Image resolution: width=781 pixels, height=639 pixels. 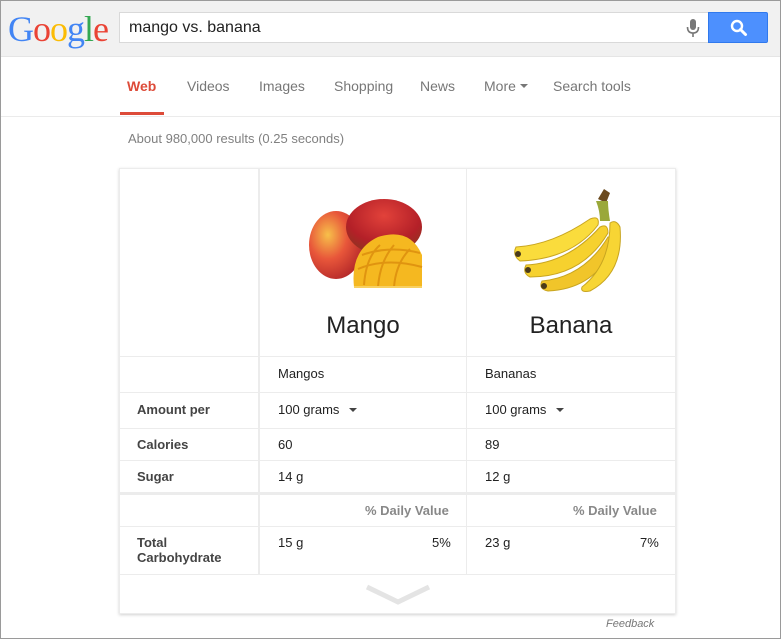 What do you see at coordinates (592, 86) in the screenshot?
I see `tab-search-tools: Search tools` at bounding box center [592, 86].